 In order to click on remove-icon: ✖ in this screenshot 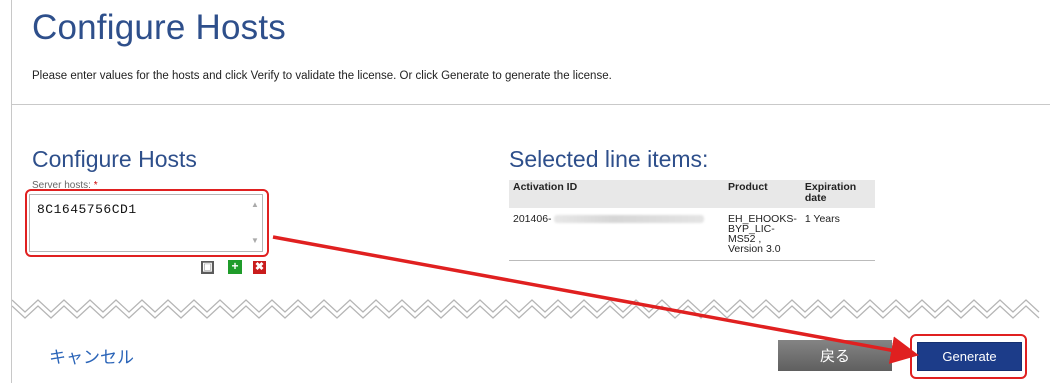, I will do `click(259, 267)`.